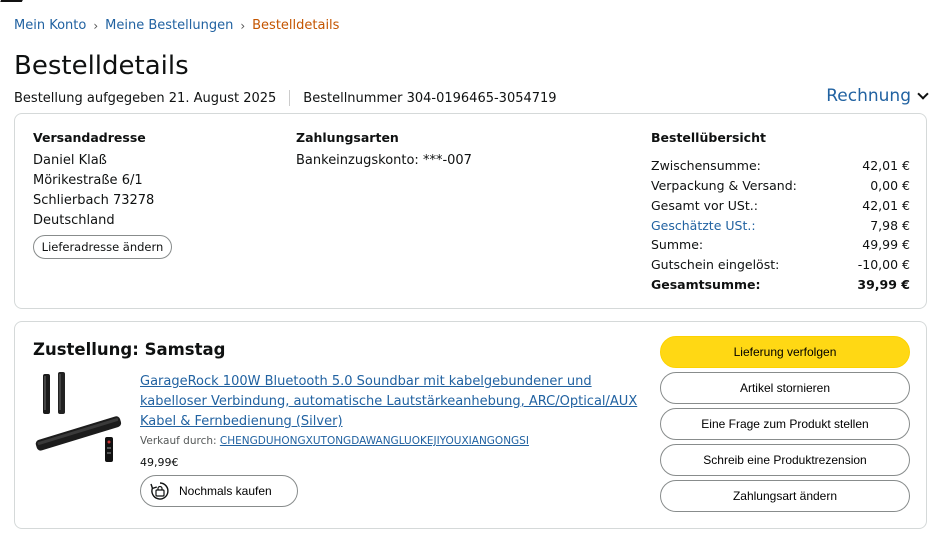 Image resolution: width=935 pixels, height=540 pixels. Describe the element at coordinates (50, 25) in the screenshot. I see `breadcrumb-account: Mein Konto` at that location.